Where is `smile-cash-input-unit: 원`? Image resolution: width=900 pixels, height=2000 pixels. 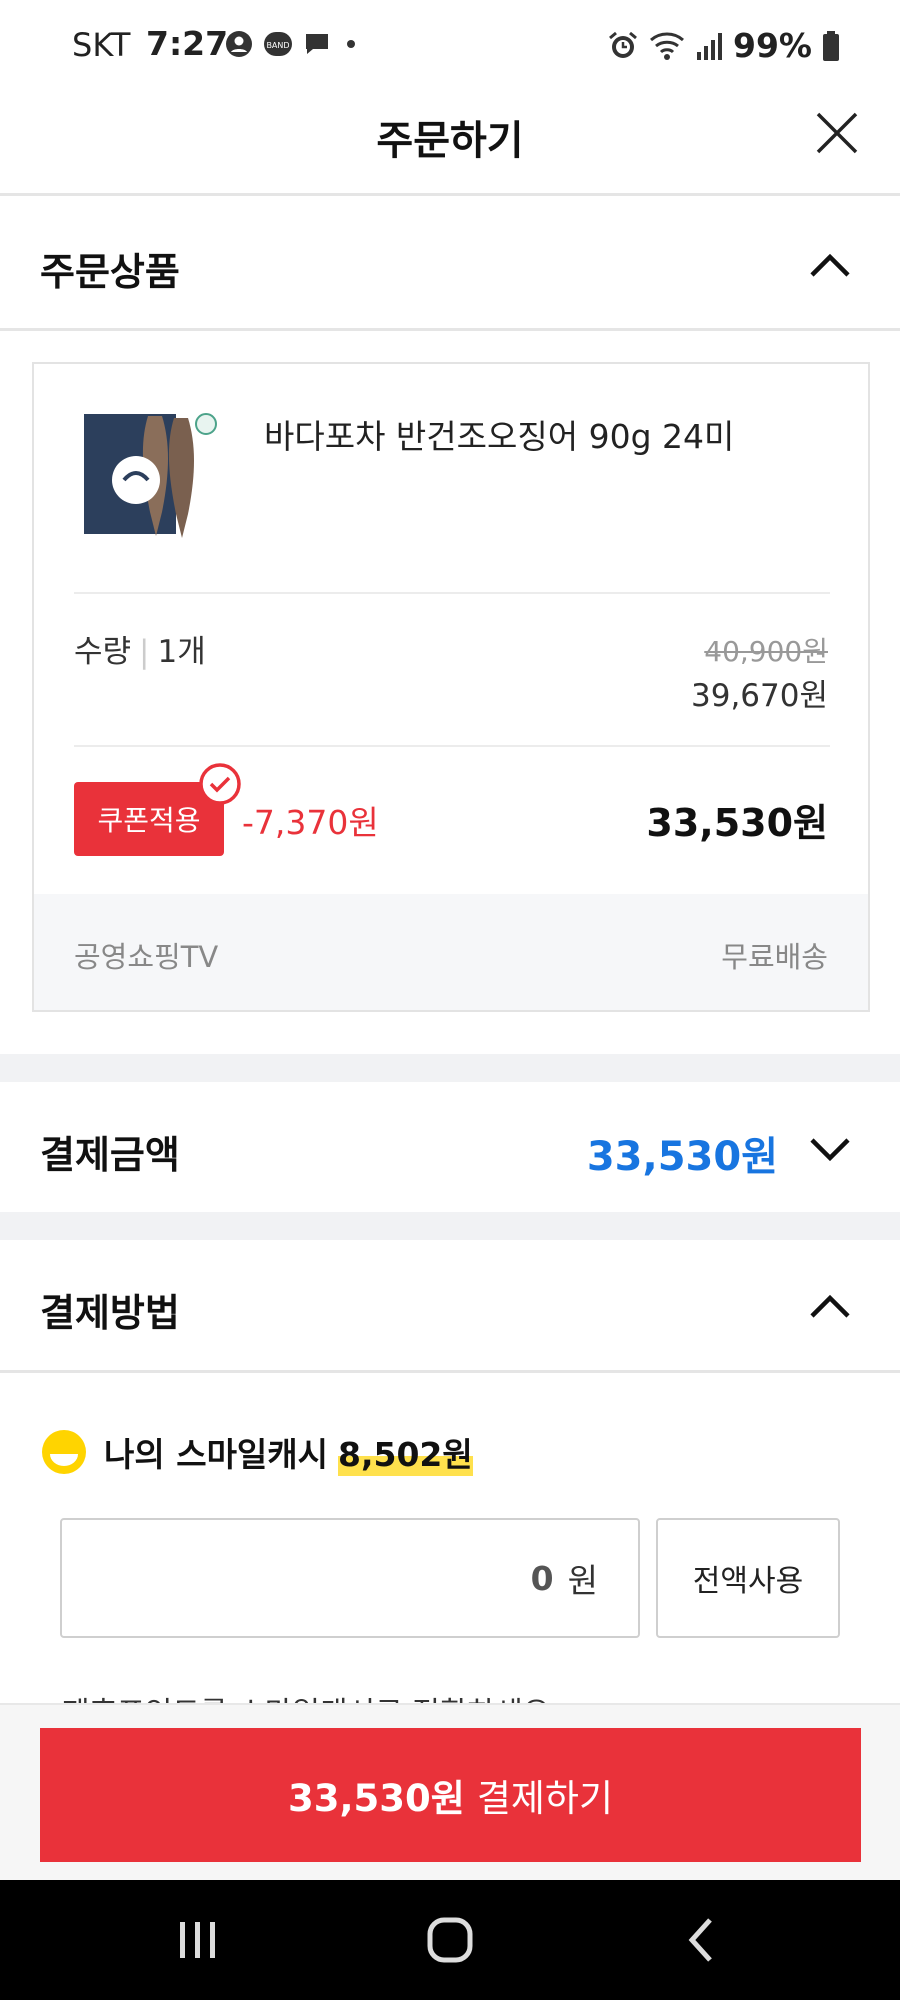 smile-cash-input-unit: 원 is located at coordinates (582, 1580).